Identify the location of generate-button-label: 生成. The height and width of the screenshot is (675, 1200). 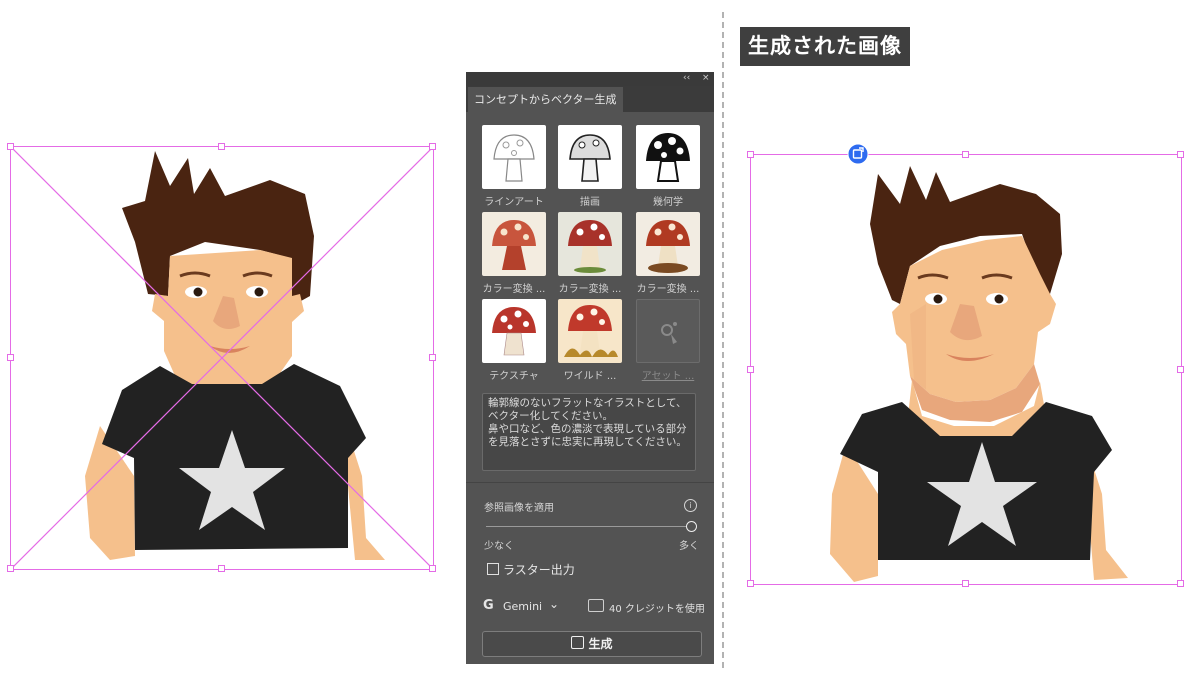
(600, 644).